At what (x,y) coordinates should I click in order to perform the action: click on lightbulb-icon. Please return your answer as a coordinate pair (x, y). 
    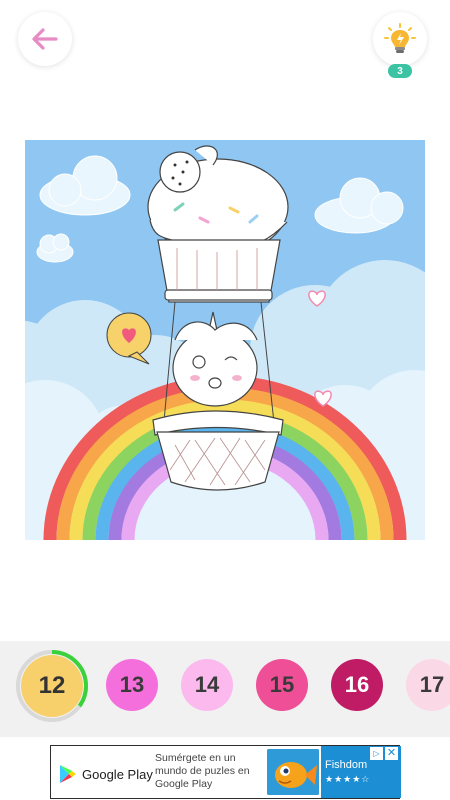
    Looking at the image, I should click on (400, 38).